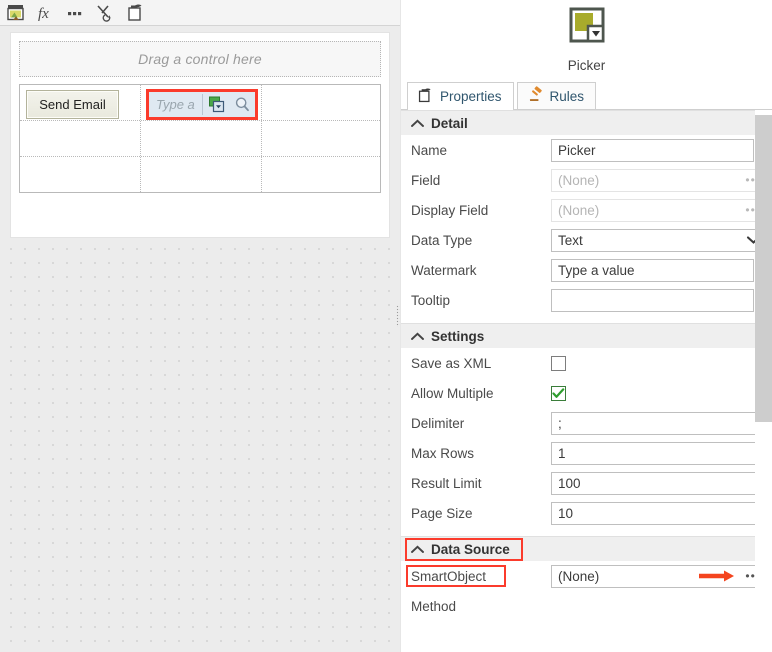 The height and width of the screenshot is (652, 772). What do you see at coordinates (586, 606) in the screenshot?
I see `property-row-method: Method` at bounding box center [586, 606].